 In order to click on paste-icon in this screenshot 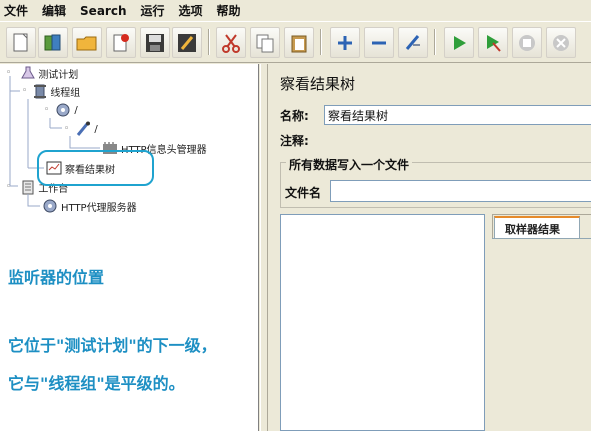, I will do `click(299, 43)`.